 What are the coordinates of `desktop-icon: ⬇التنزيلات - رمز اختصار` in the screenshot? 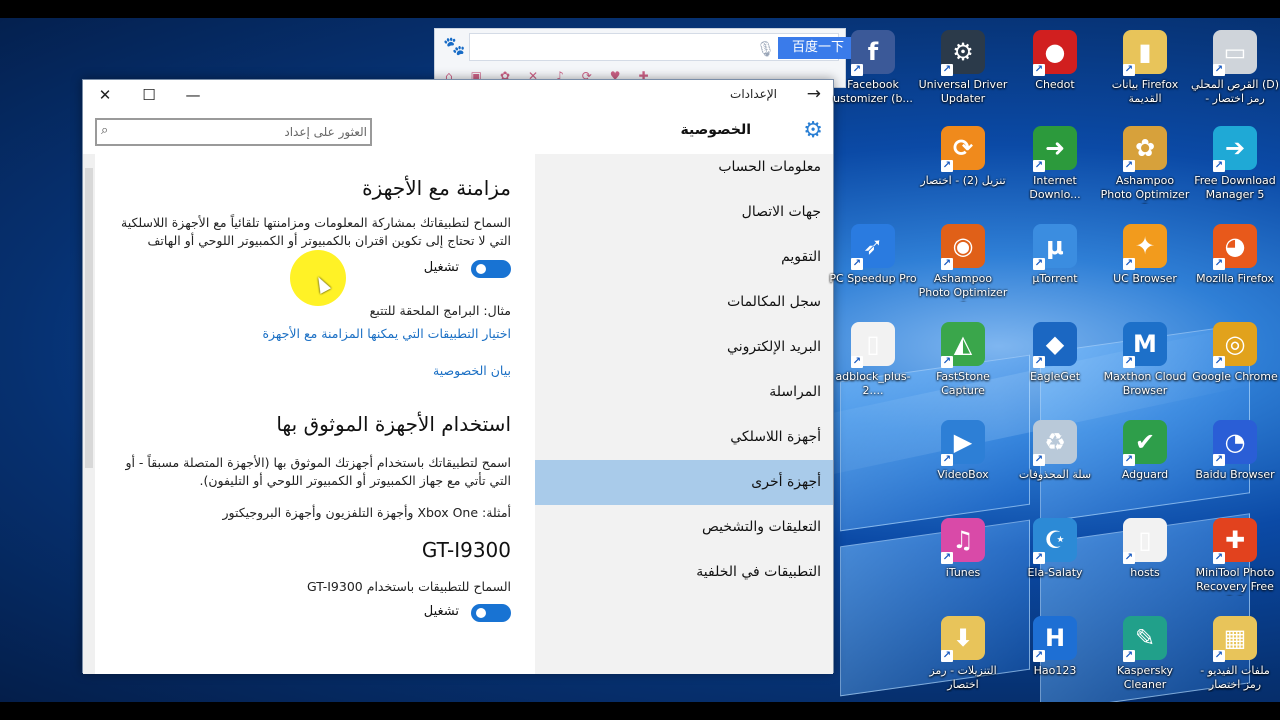 It's located at (963, 656).